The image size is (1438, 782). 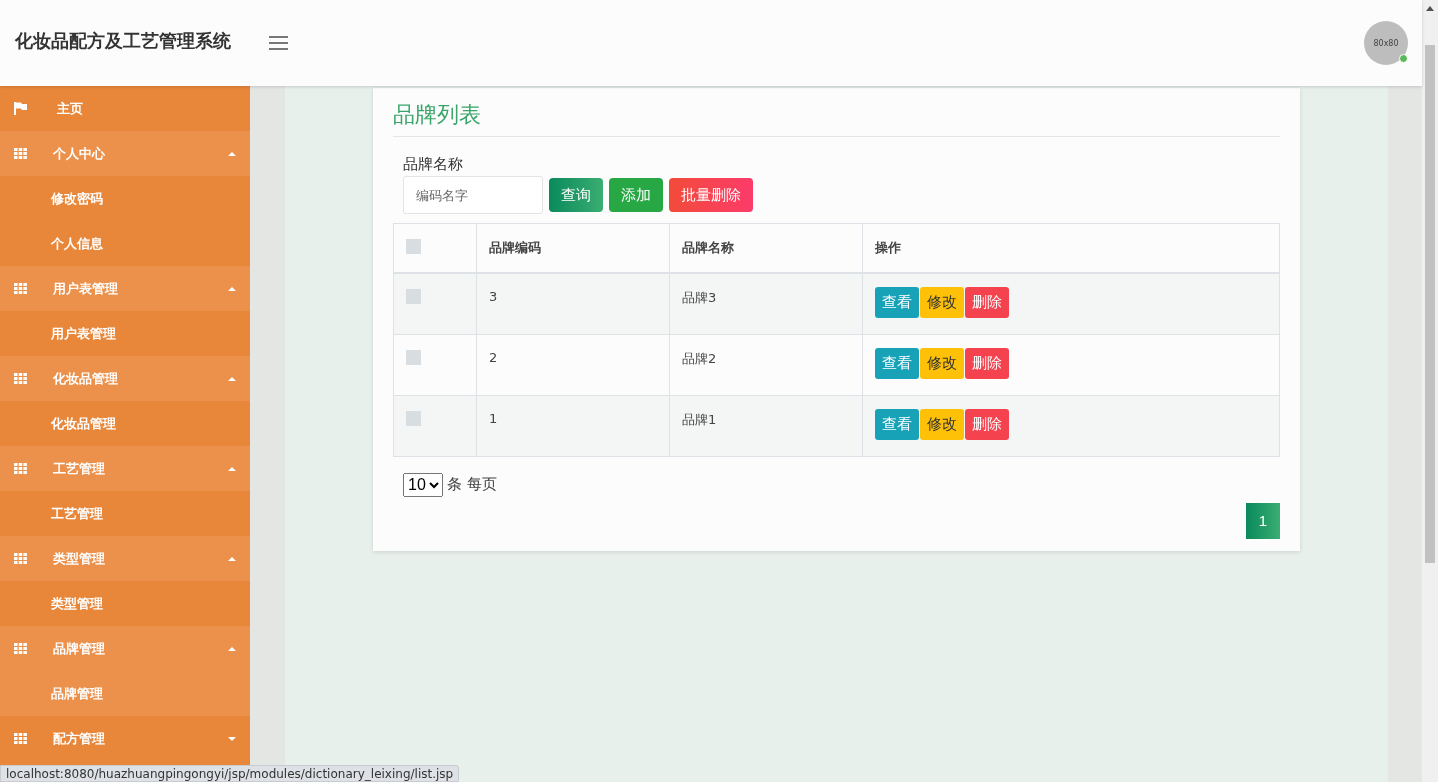 What do you see at coordinates (699, 358) in the screenshot?
I see `table-cell: 品牌2` at bounding box center [699, 358].